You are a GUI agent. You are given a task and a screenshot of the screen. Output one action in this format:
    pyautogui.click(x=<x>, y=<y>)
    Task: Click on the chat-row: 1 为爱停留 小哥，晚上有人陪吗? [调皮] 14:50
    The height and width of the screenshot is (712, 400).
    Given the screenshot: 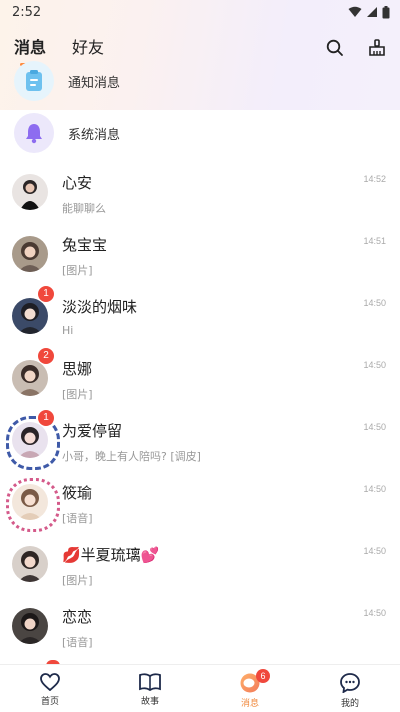 What is the action you would take?
    pyautogui.click(x=200, y=439)
    